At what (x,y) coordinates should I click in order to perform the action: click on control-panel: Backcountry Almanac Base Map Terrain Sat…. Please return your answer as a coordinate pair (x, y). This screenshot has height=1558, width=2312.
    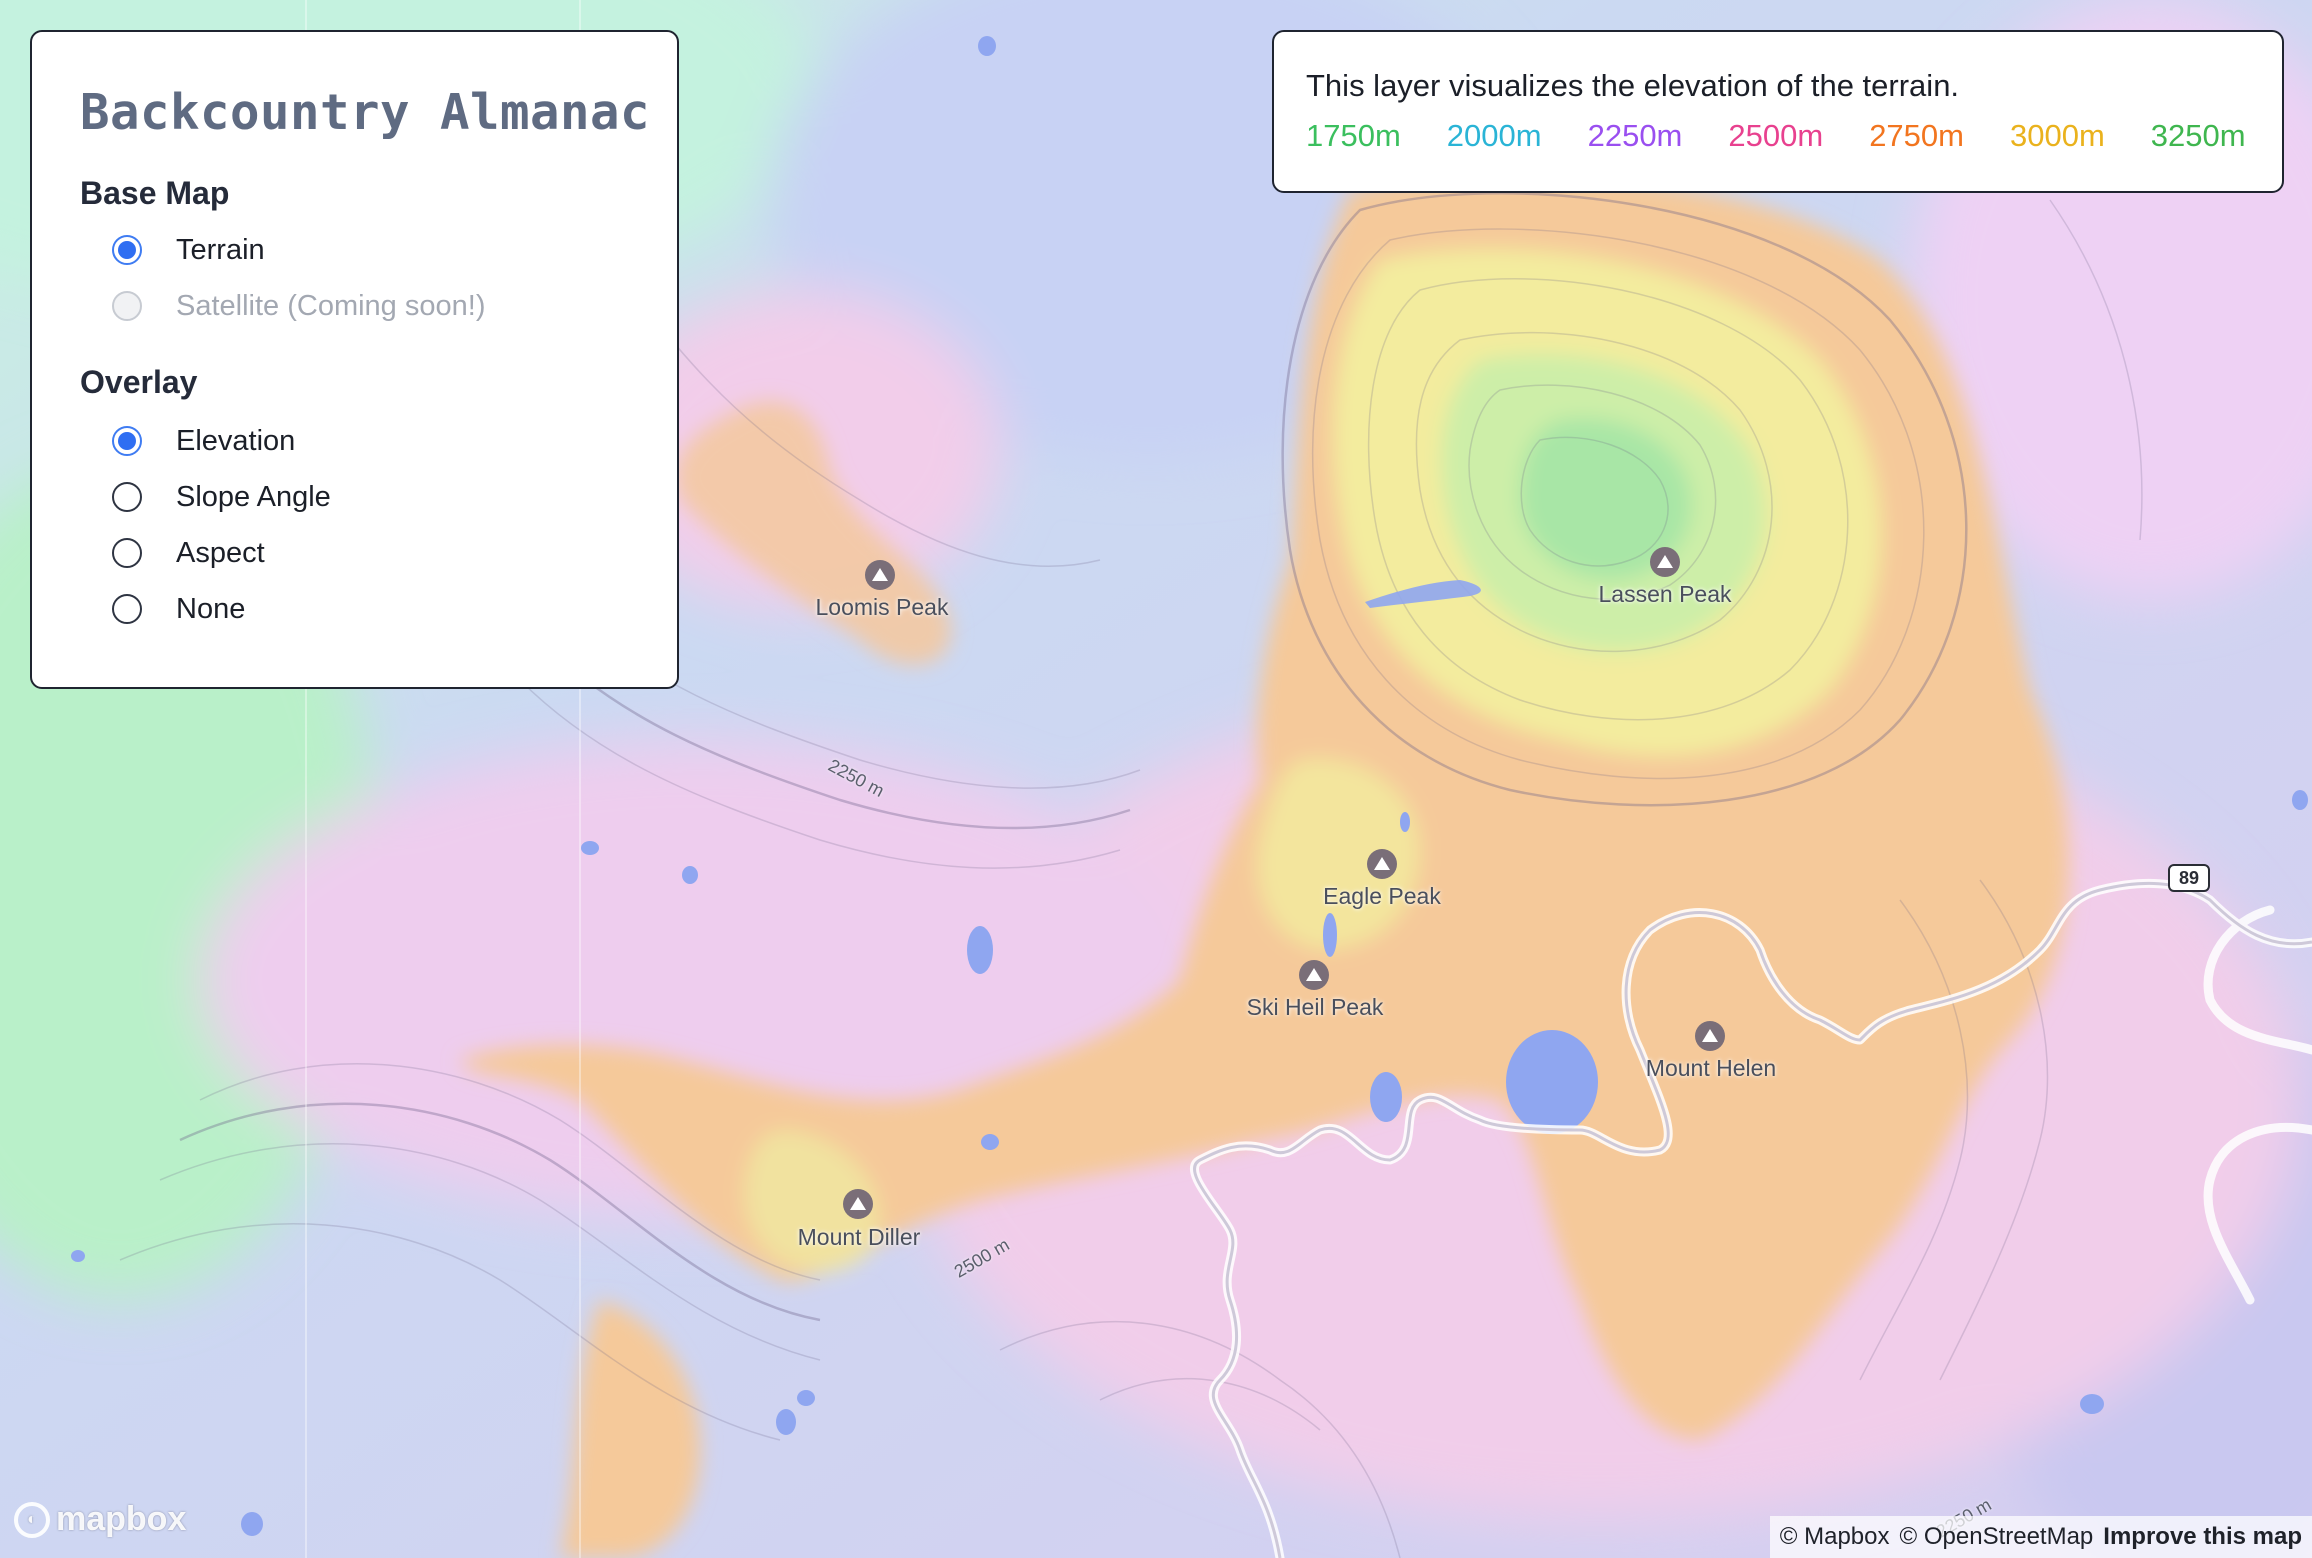
    Looking at the image, I should click on (354, 359).